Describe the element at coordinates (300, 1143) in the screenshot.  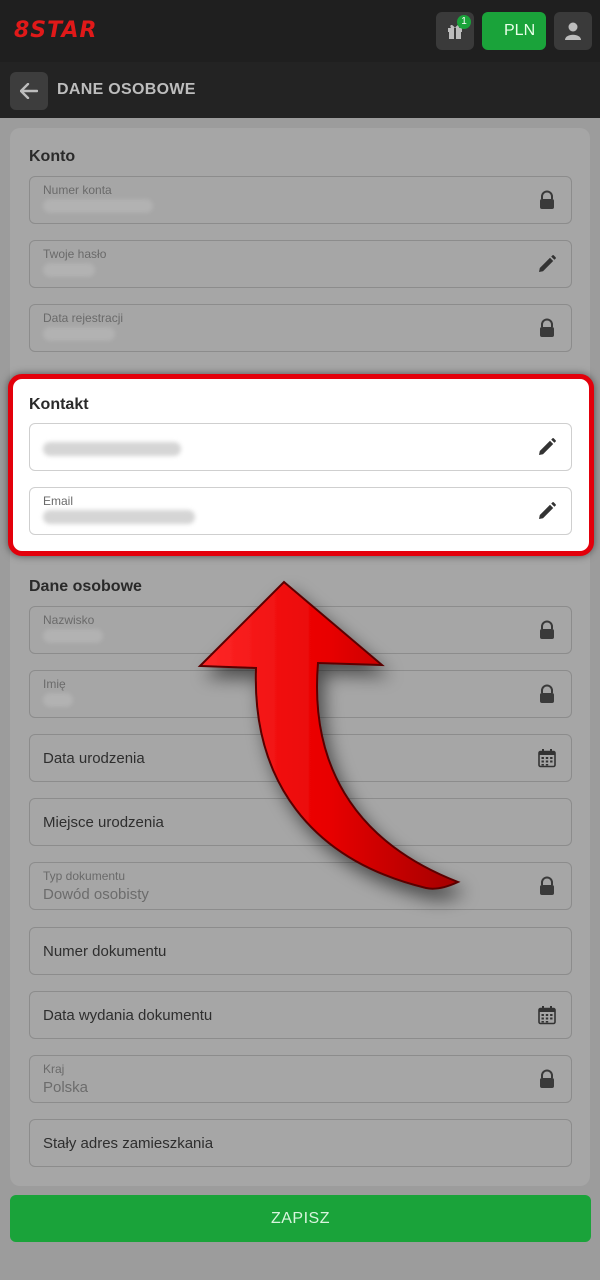
I see `permanent-address-field: Stały adres zamieszkania` at that location.